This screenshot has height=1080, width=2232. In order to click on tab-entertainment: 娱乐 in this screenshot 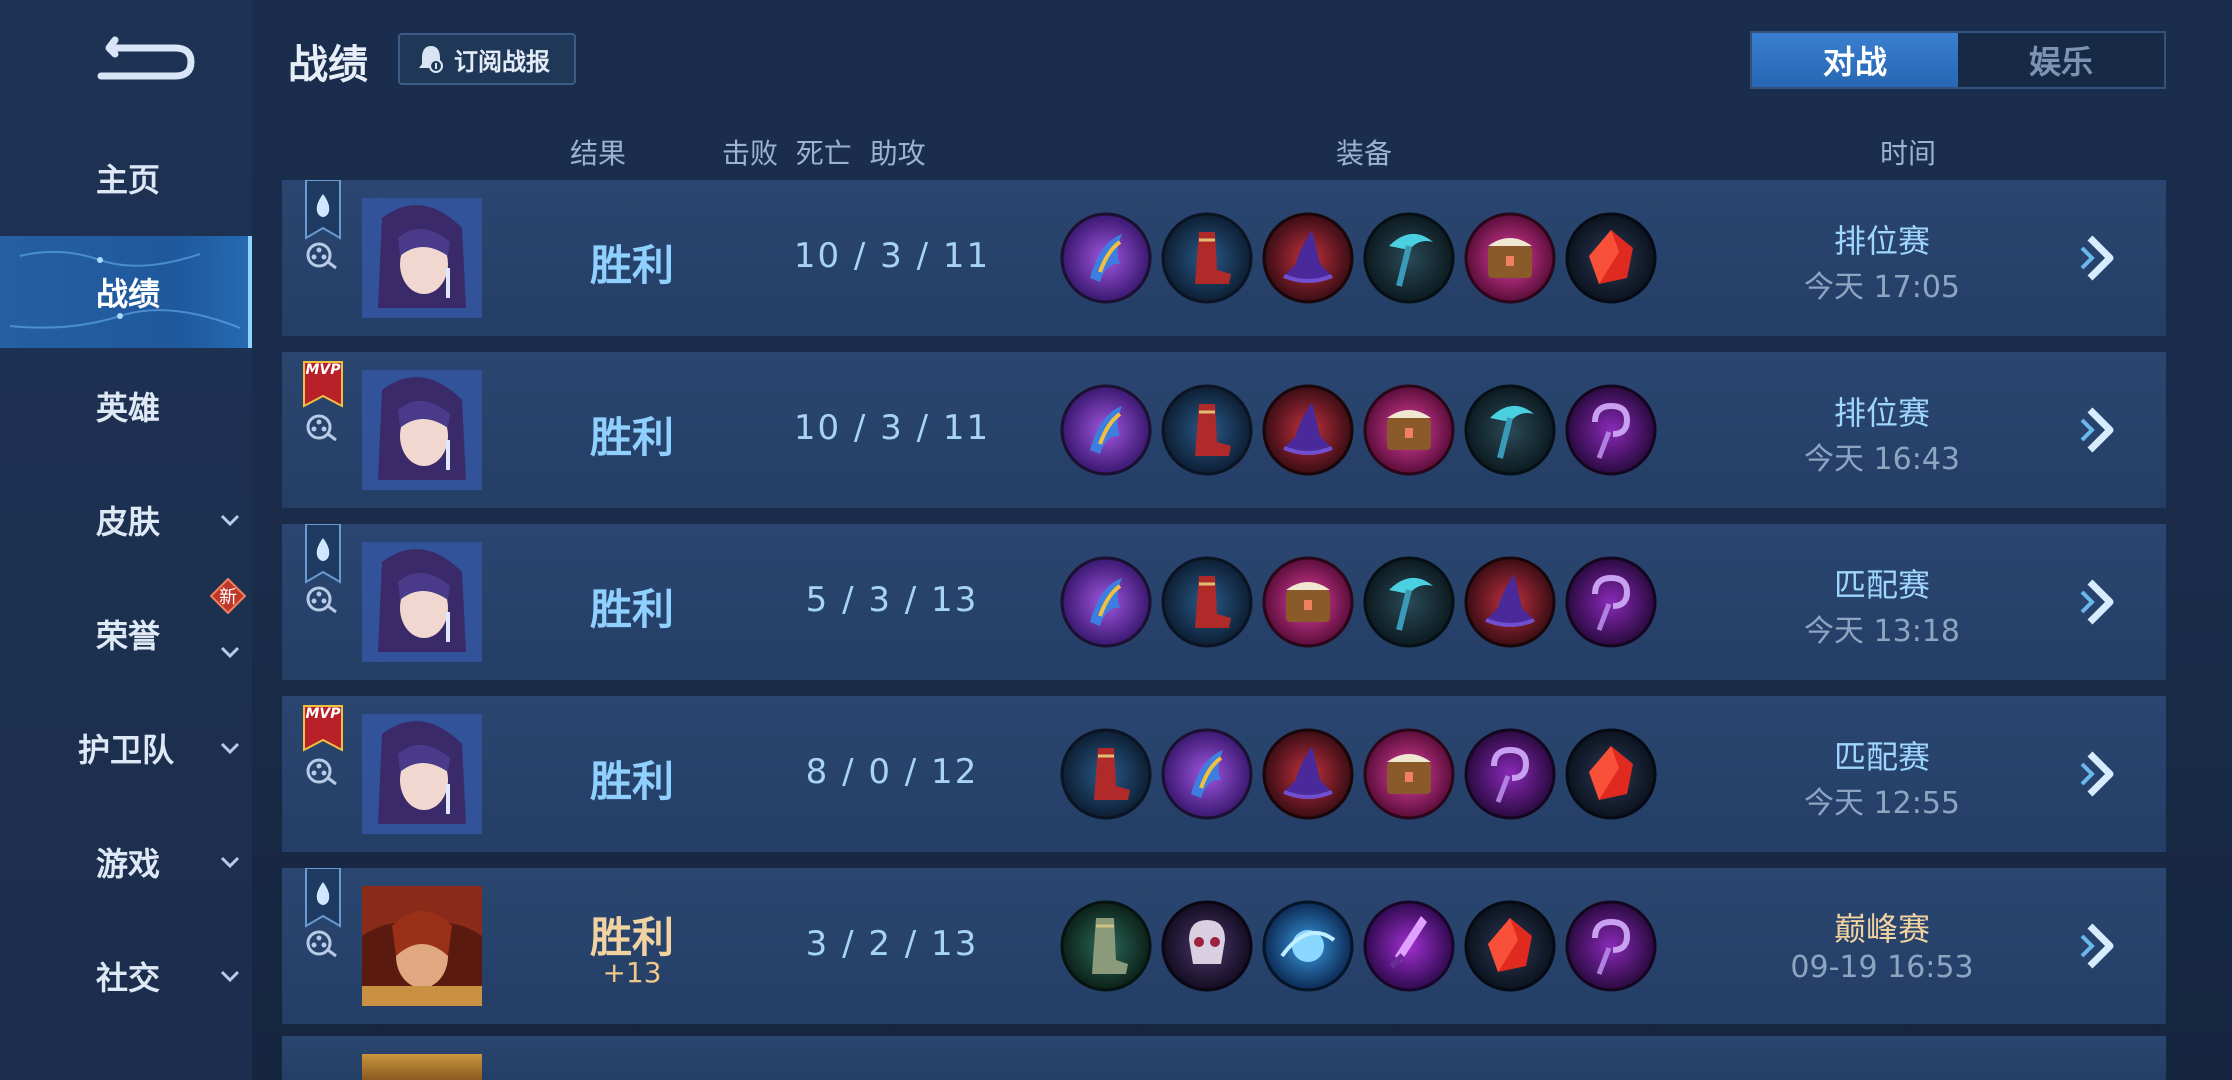, I will do `click(2061, 60)`.